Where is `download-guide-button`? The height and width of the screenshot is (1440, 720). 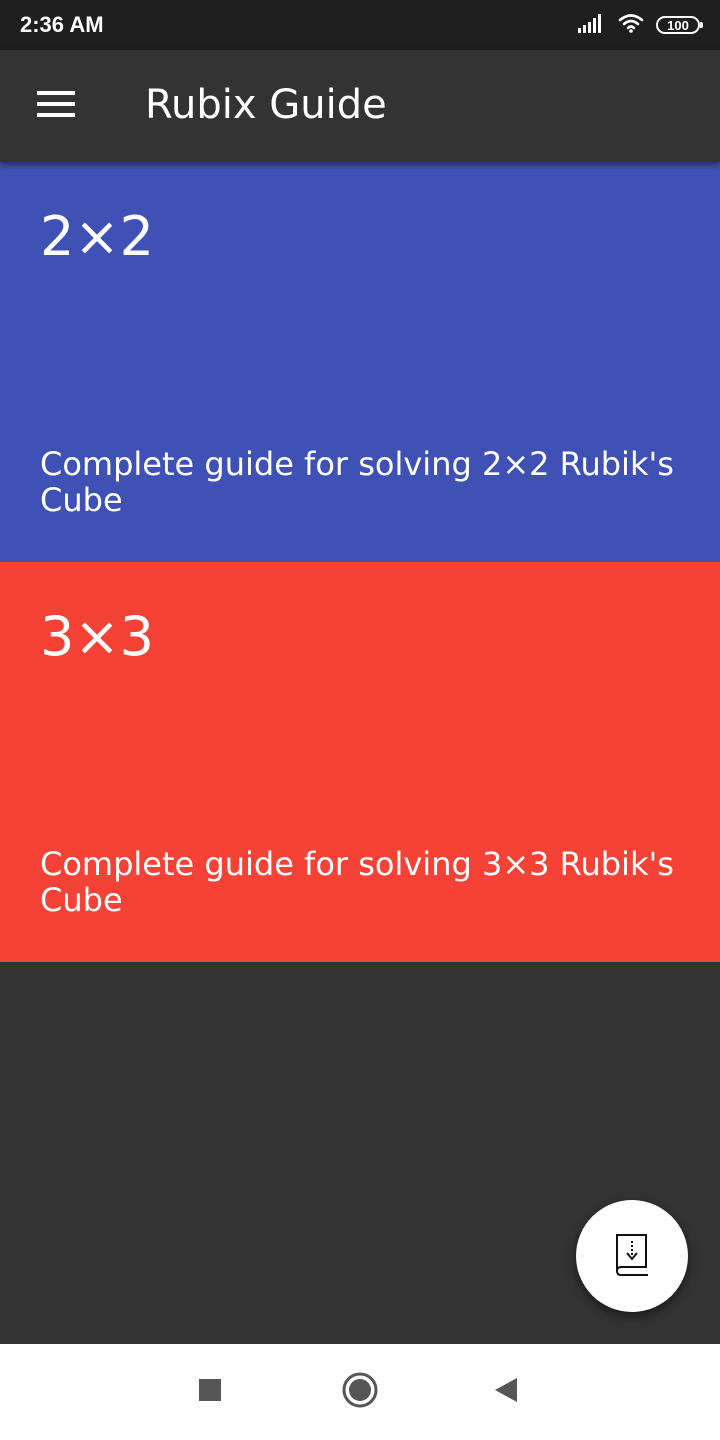
download-guide-button is located at coordinates (632, 1256).